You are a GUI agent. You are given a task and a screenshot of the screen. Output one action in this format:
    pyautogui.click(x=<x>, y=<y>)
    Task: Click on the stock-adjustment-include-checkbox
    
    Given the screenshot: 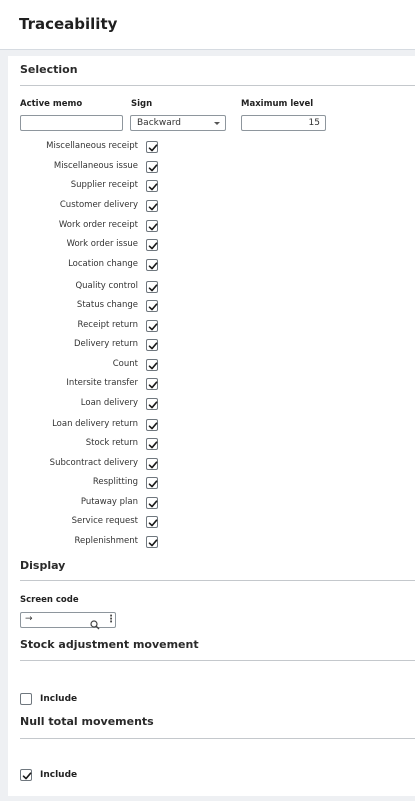 What is the action you would take?
    pyautogui.click(x=26, y=699)
    